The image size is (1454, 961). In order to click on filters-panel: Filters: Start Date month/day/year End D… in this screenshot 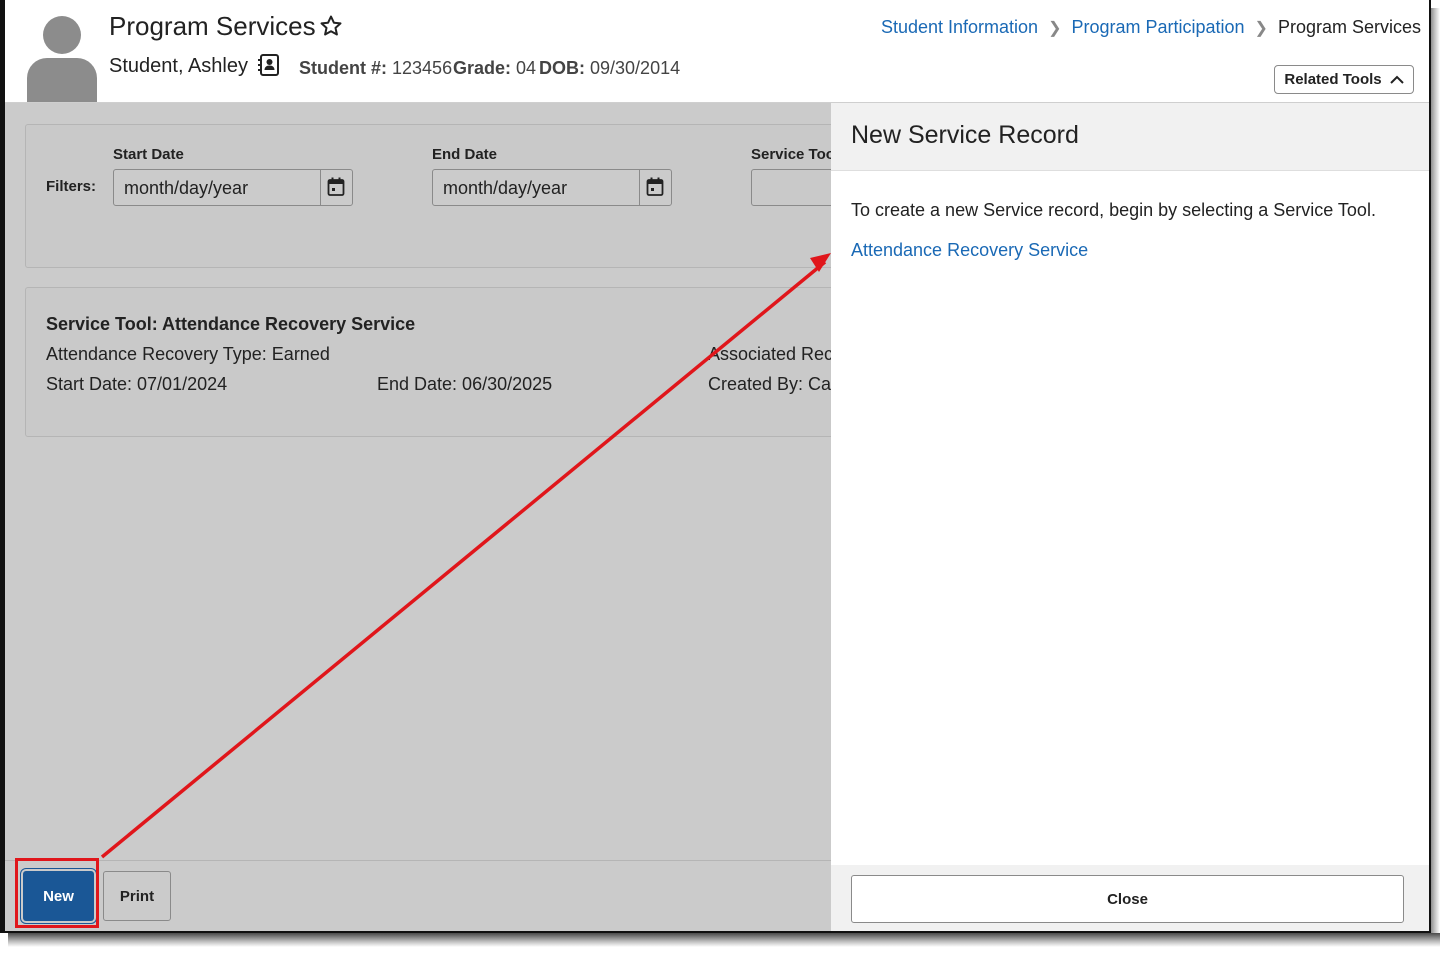, I will do `click(448, 196)`.